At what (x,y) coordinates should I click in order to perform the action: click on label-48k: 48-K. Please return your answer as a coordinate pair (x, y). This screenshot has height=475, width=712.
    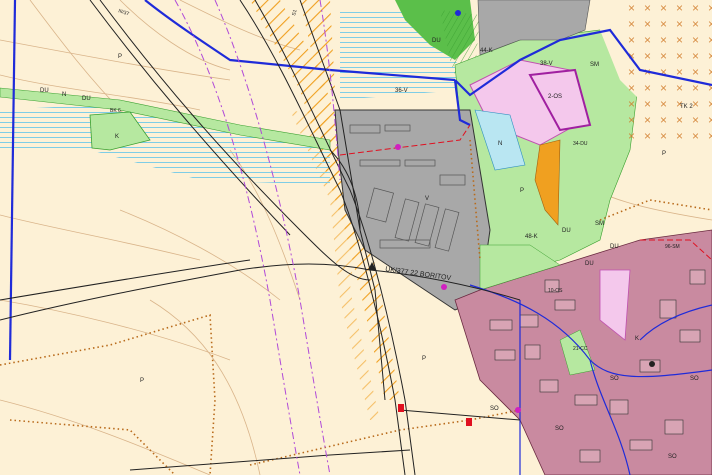
    Looking at the image, I should click on (531, 237).